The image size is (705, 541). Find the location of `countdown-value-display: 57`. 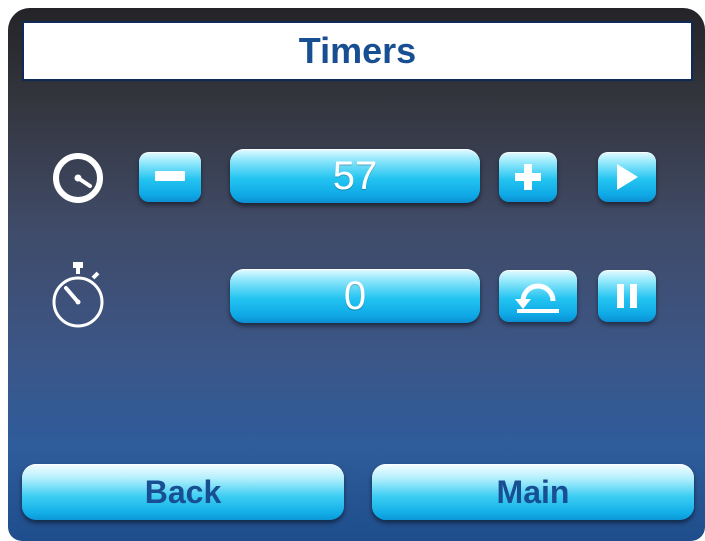

countdown-value-display: 57 is located at coordinates (355, 176).